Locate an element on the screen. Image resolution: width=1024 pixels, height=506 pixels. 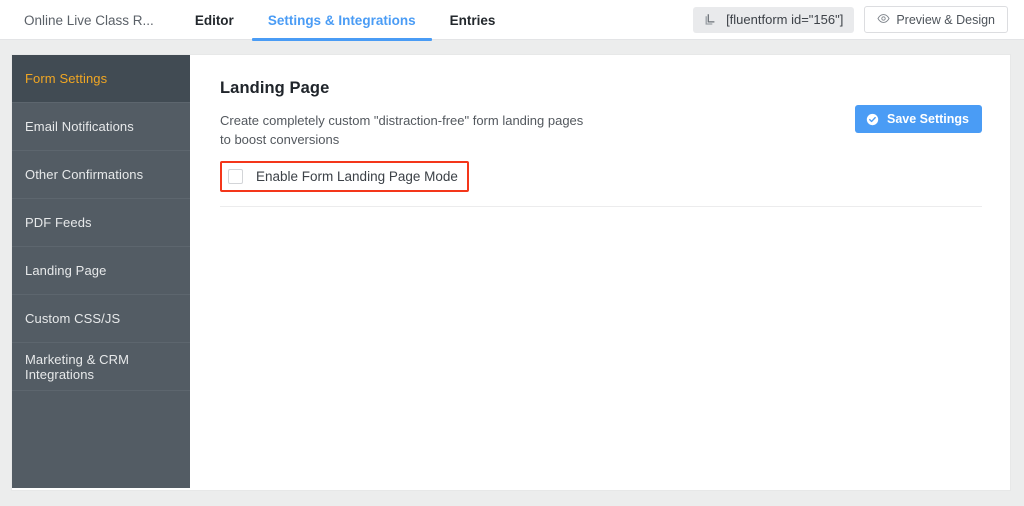
top-bar-actions: [fluentform id="156"] Preview & Design is located at coordinates (858, 19).